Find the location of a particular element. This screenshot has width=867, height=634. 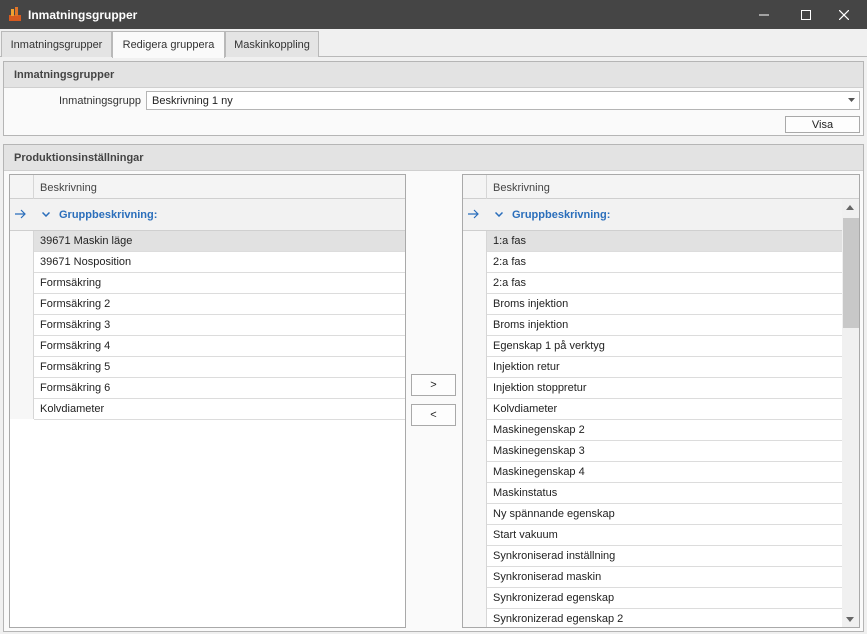

table-row: Injektion stoppretur is located at coordinates (664, 388).